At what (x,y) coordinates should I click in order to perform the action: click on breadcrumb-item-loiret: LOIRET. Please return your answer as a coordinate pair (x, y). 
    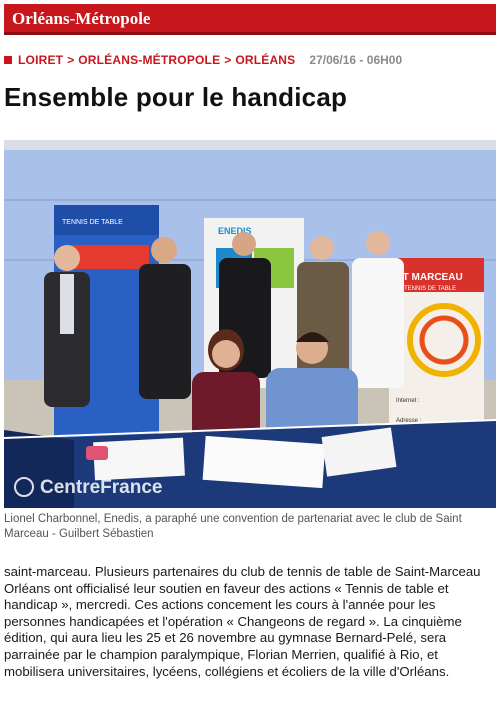
    Looking at the image, I should click on (40, 60).